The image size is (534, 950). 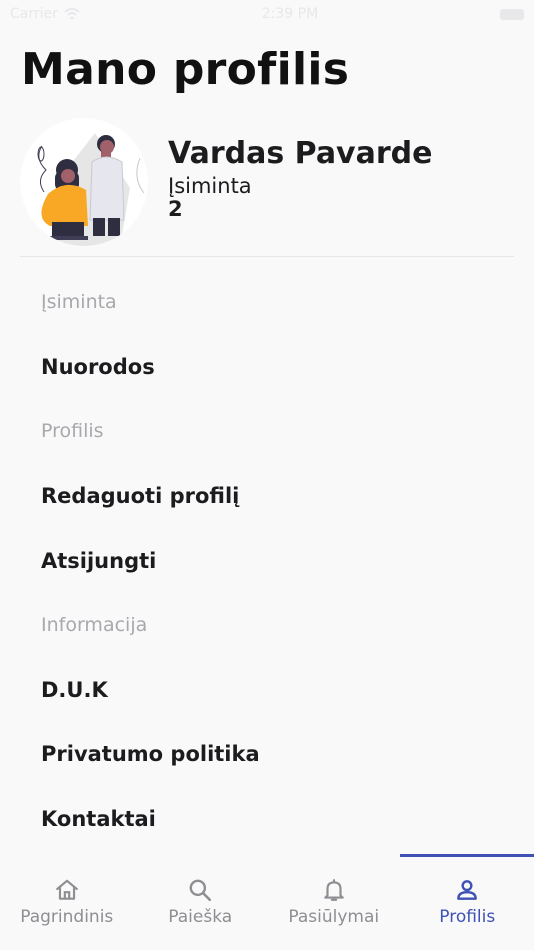 I want to click on saved-count: 2, so click(x=175, y=209).